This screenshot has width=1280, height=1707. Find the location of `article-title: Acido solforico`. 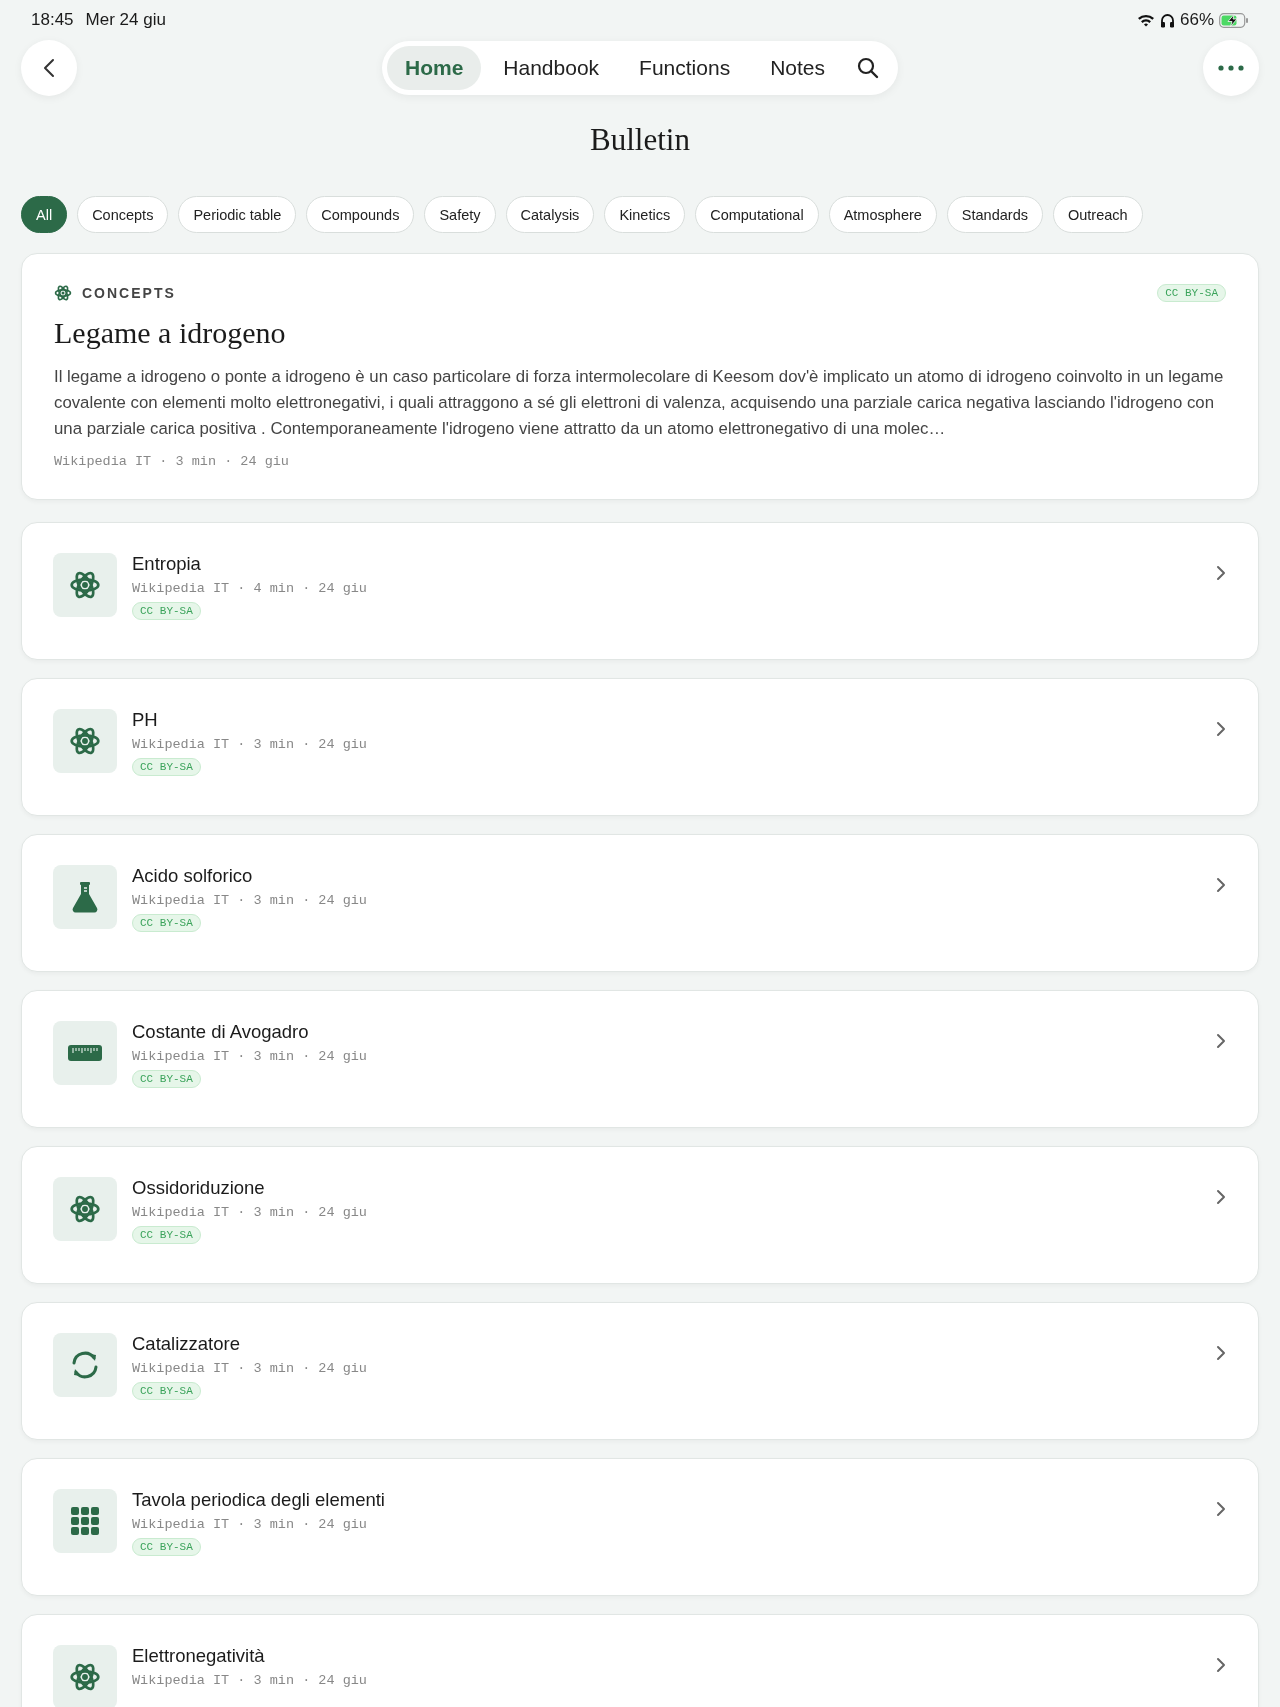

article-title: Acido solforico is located at coordinates (192, 876).